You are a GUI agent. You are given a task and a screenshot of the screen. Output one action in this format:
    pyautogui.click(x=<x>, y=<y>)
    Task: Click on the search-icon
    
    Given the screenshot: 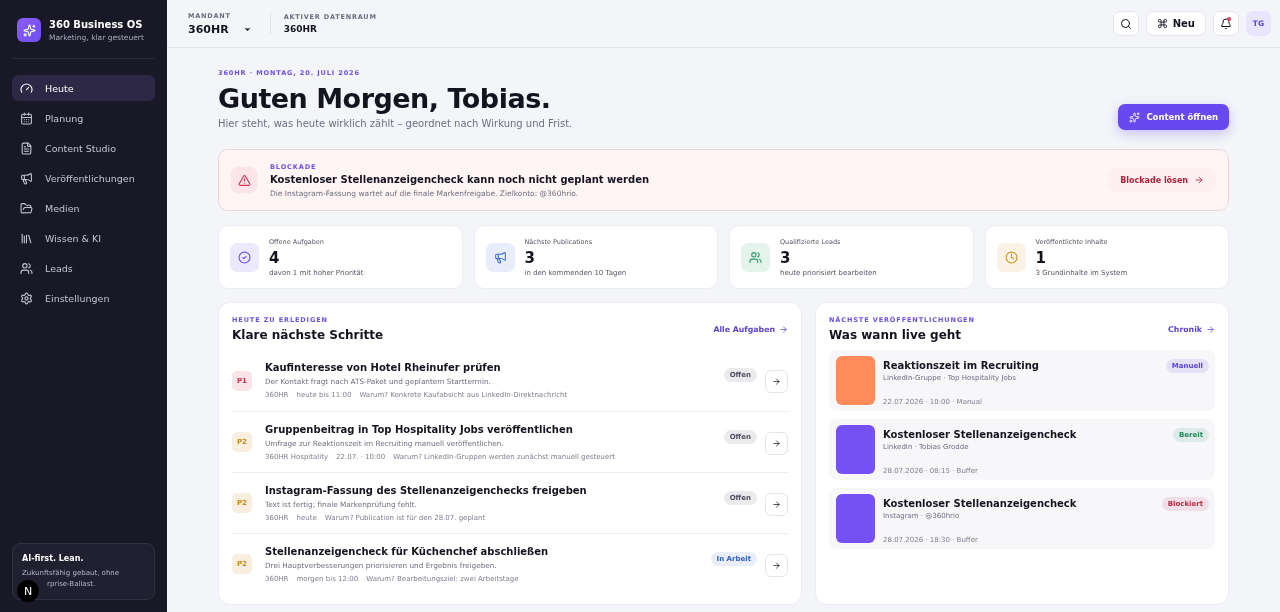 What is the action you would take?
    pyautogui.click(x=1125, y=23)
    